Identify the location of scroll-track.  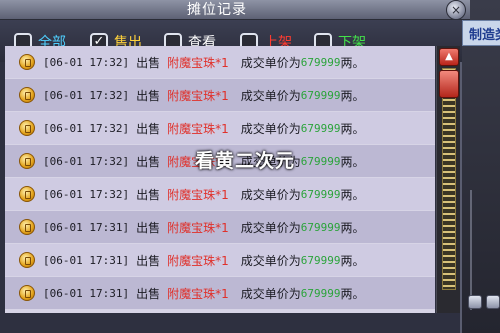
(449, 179).